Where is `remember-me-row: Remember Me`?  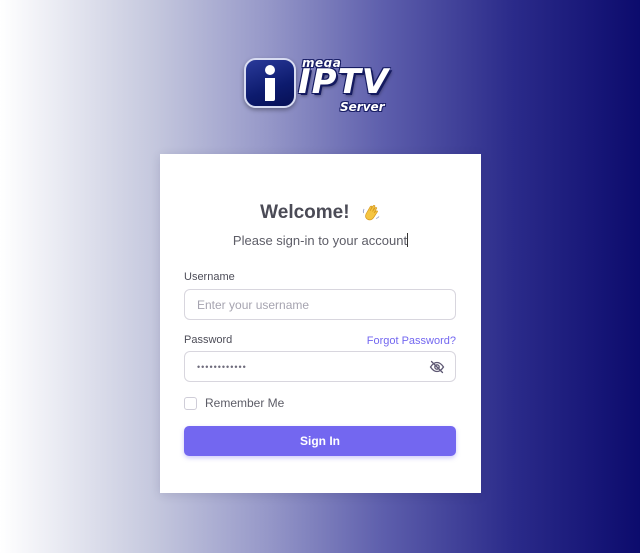
remember-me-row: Remember Me is located at coordinates (234, 403).